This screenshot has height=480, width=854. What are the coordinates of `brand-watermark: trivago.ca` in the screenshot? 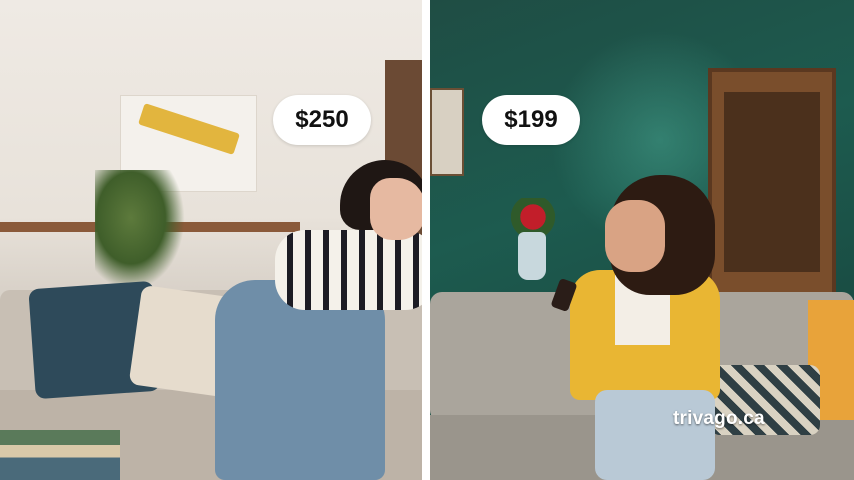 It's located at (719, 418).